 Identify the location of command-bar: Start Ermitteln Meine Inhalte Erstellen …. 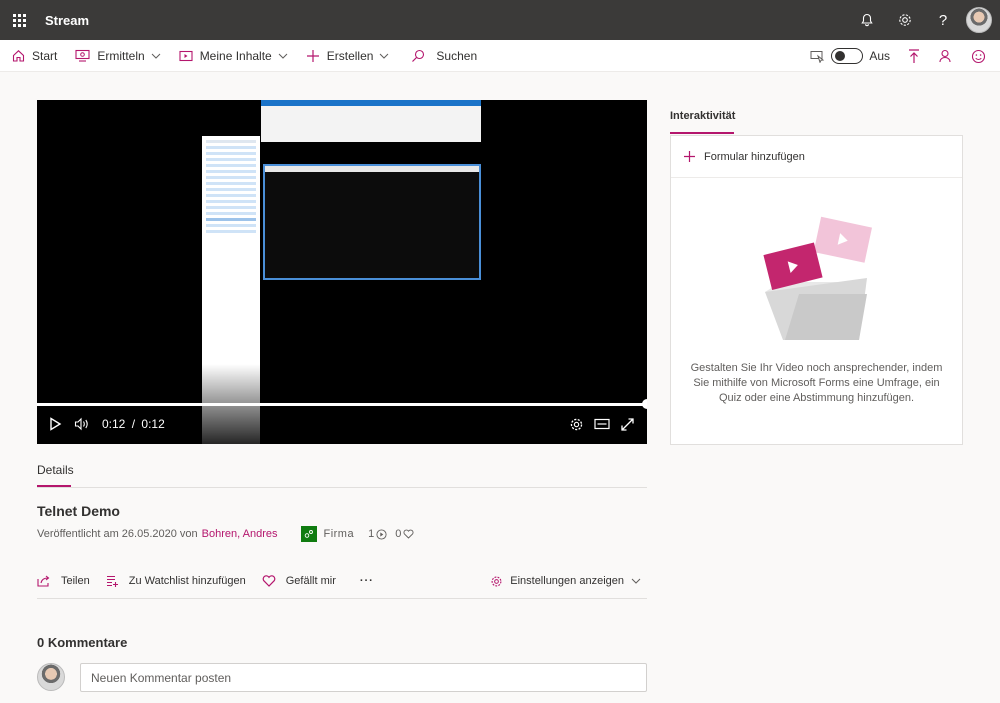
(500, 56).